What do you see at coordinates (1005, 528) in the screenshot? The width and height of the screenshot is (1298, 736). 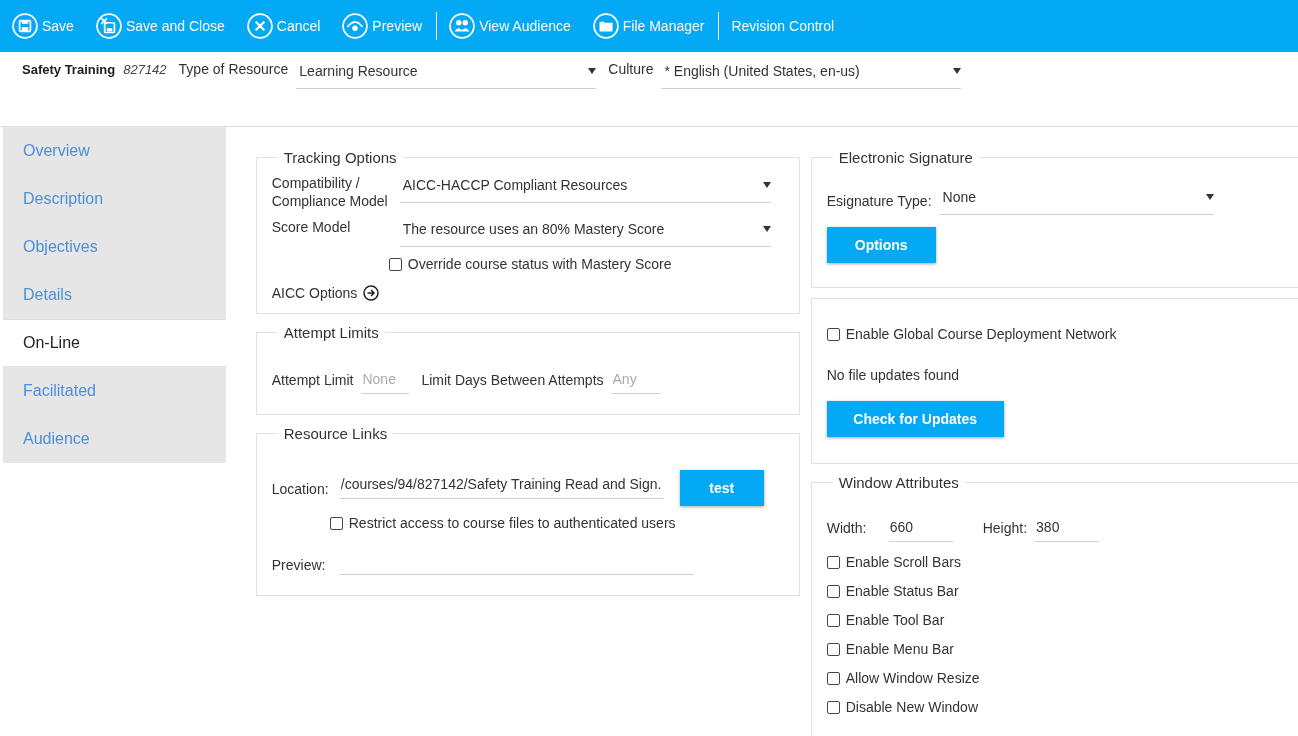 I see `field-label: Height:` at bounding box center [1005, 528].